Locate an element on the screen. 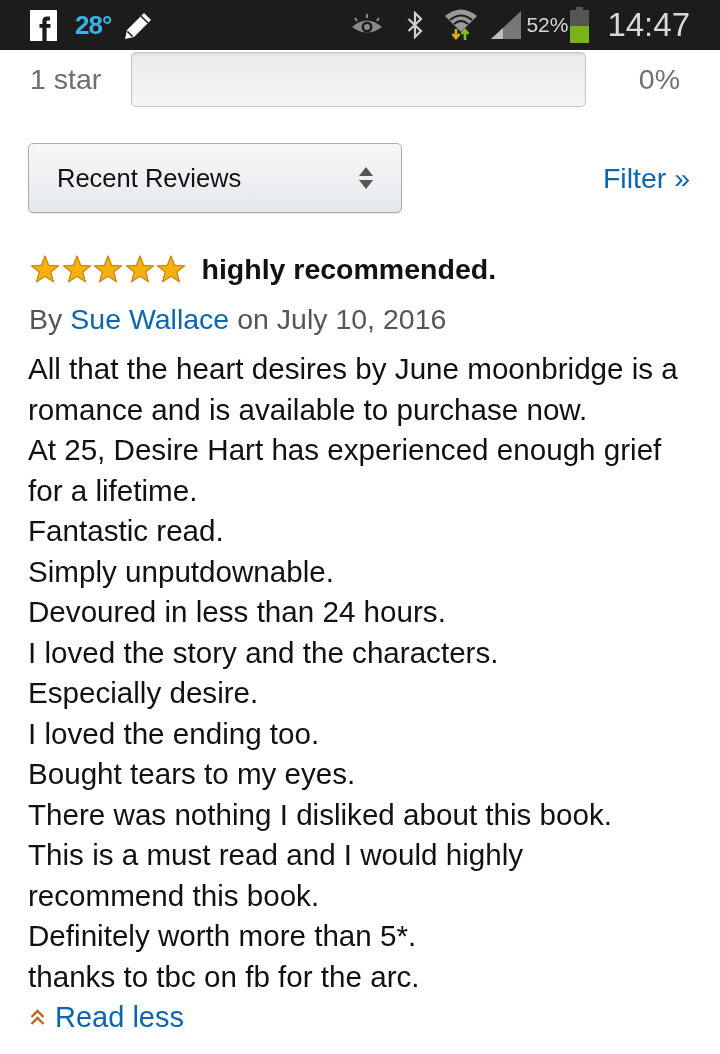 The width and height of the screenshot is (720, 1054). review-text: Especially desire. is located at coordinates (144, 693).